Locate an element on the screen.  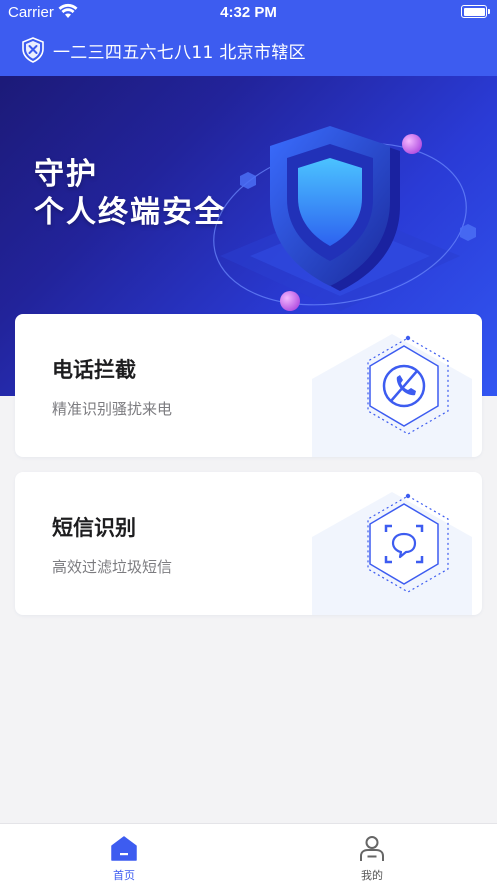
blocked-phone-icon is located at coordinates (408, 385).